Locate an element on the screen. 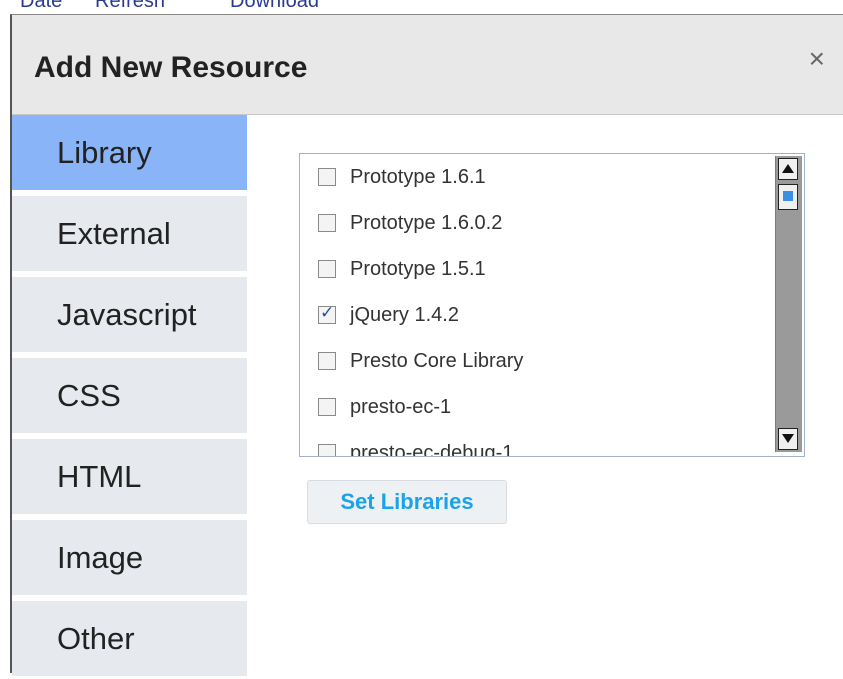  set-libraries-button: Set Libraries is located at coordinates (407, 502).